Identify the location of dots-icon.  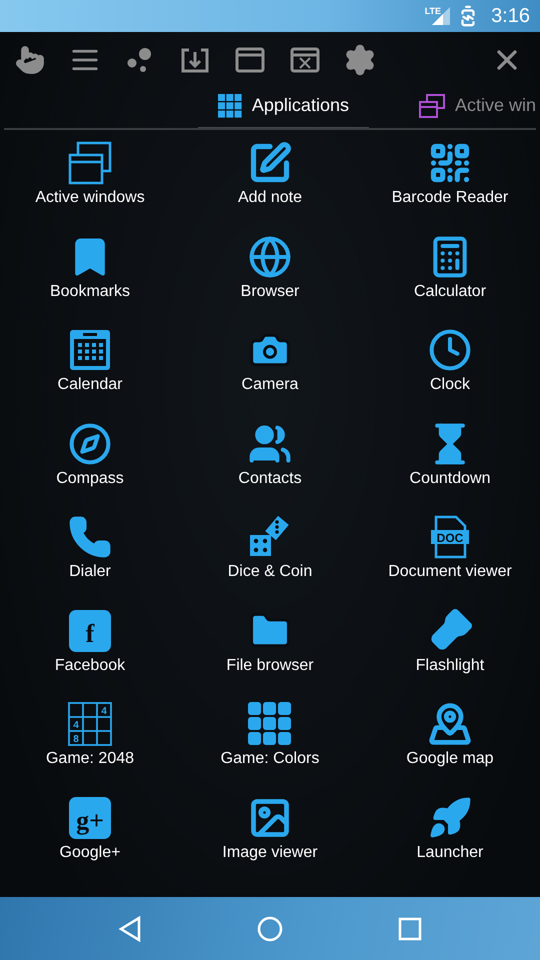
(140, 60).